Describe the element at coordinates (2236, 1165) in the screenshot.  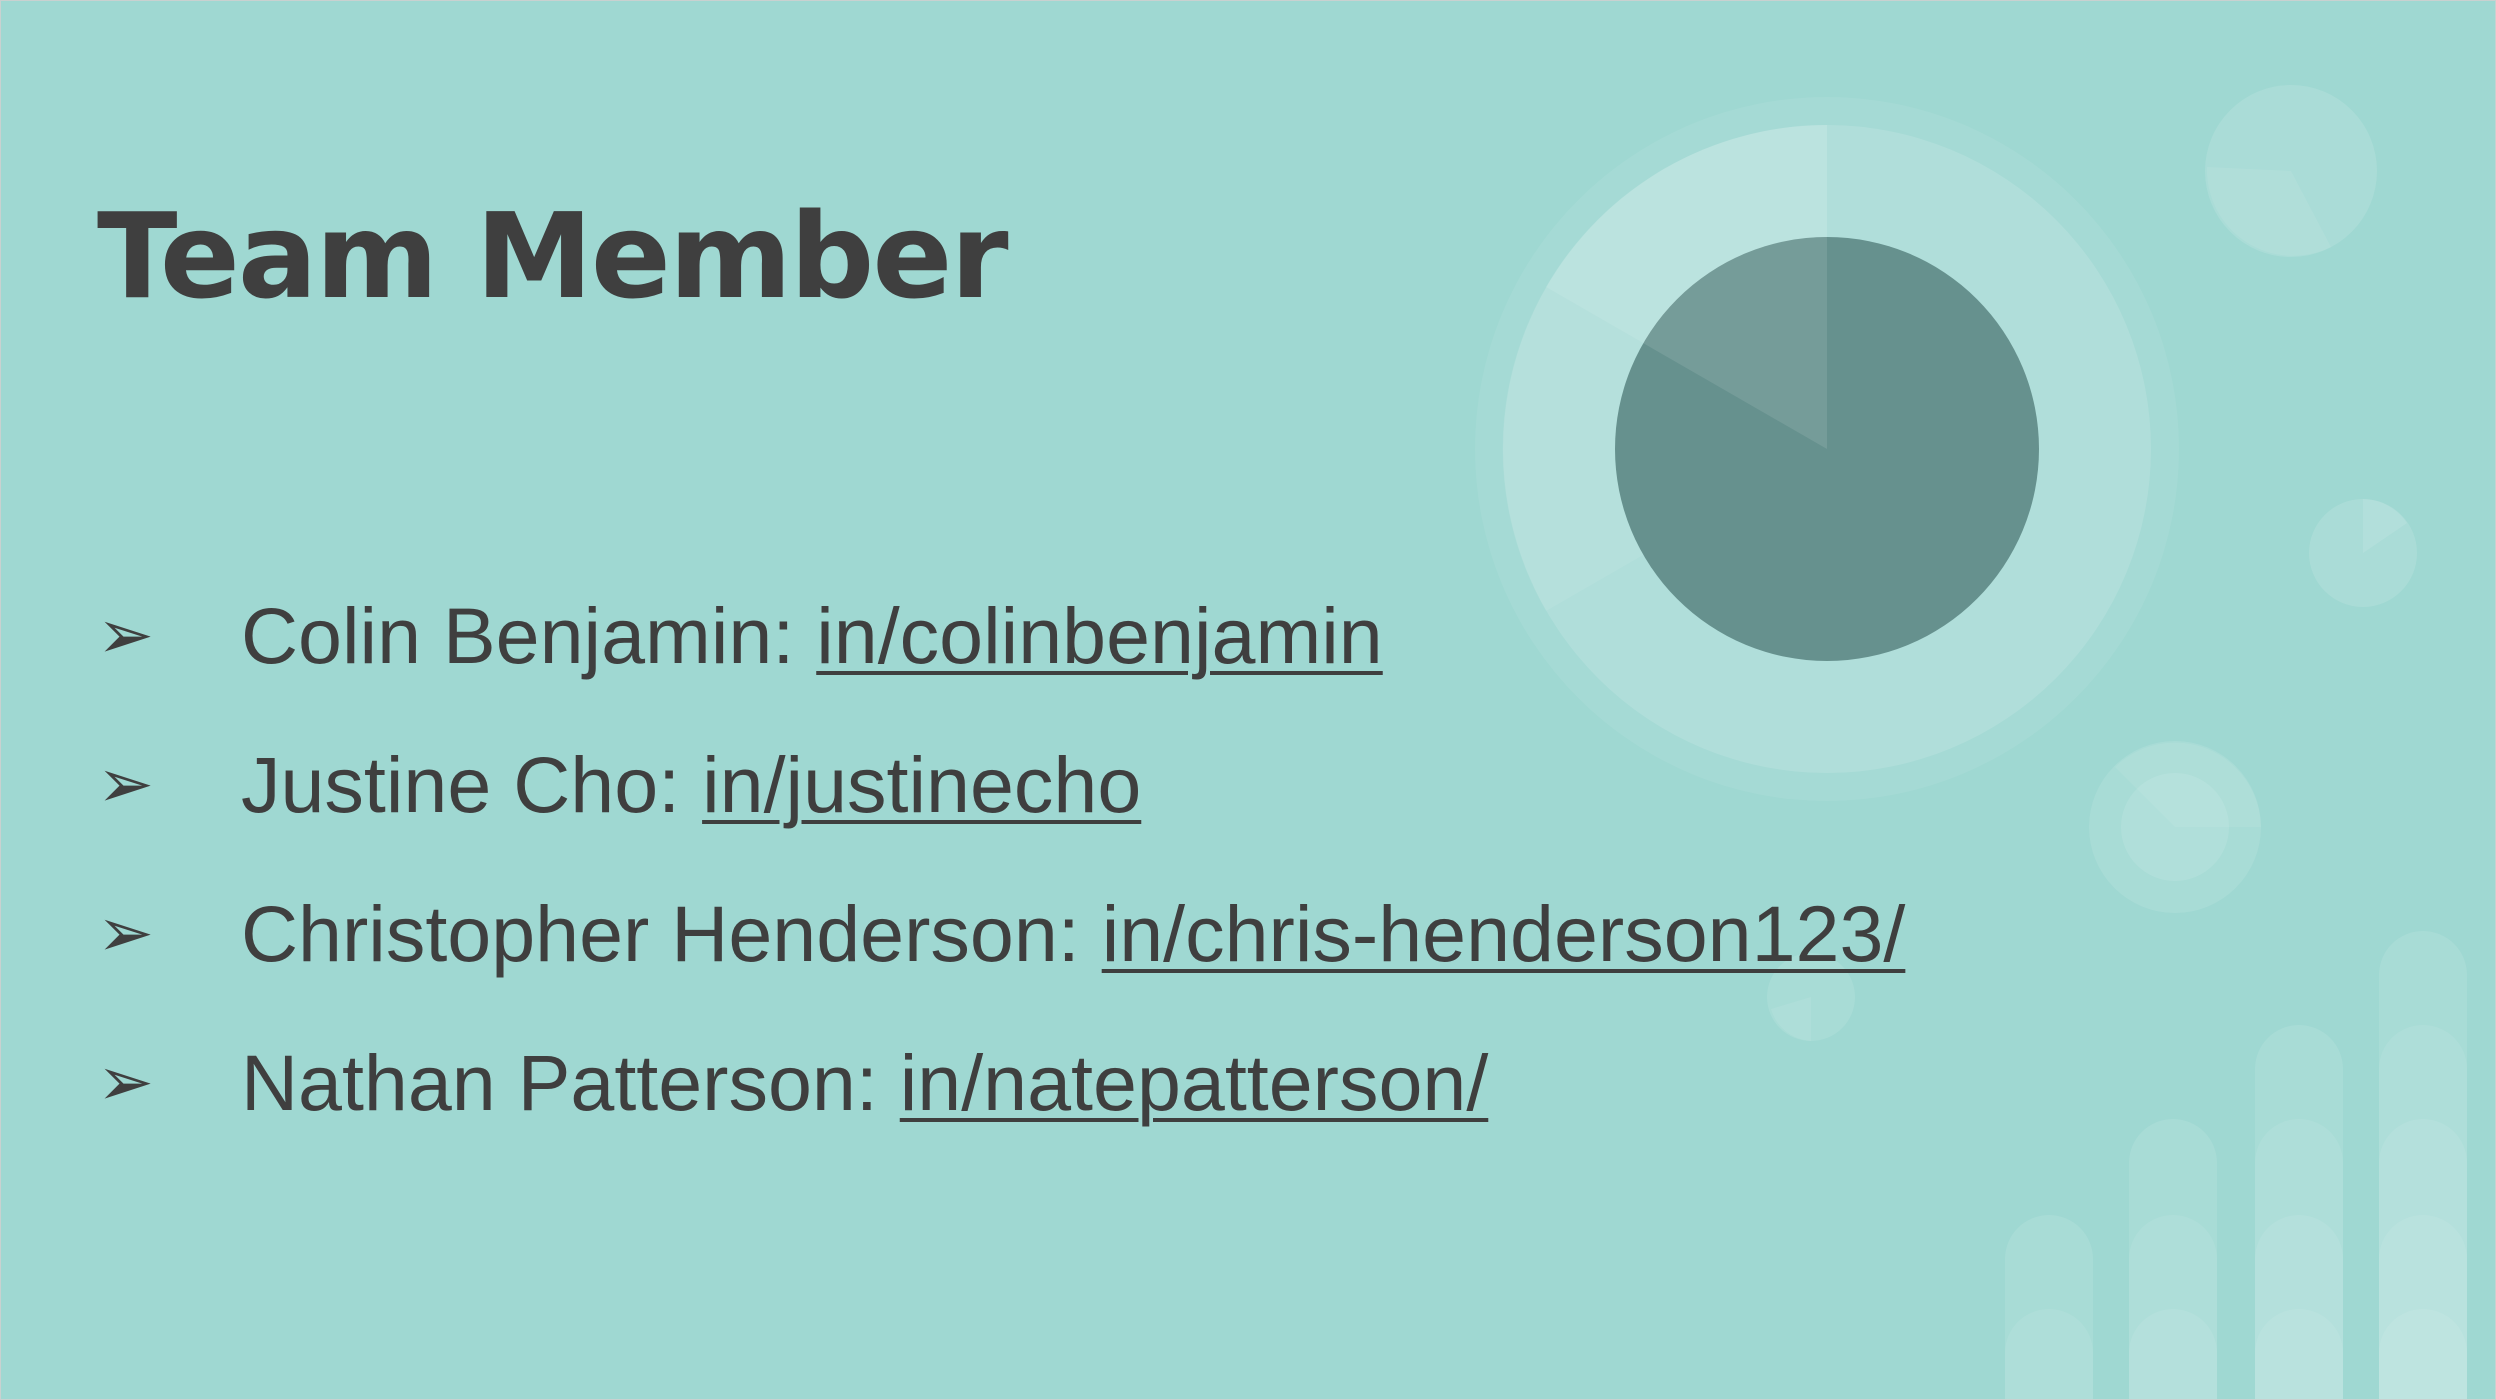
I see `bar-column-graphic` at that location.